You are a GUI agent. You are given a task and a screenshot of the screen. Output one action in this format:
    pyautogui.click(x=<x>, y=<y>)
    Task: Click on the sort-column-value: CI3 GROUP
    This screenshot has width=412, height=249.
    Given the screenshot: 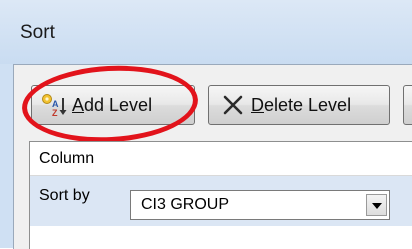 What is the action you would take?
    pyautogui.click(x=185, y=204)
    